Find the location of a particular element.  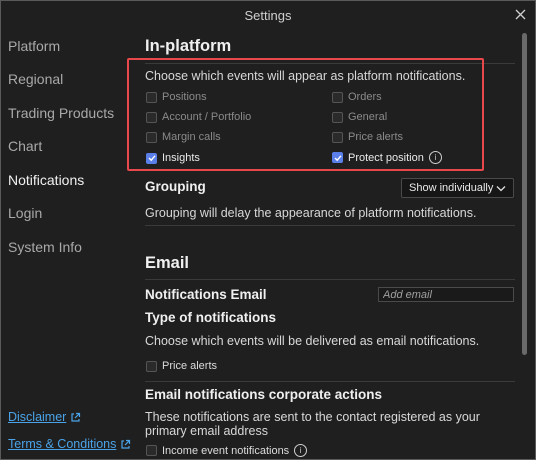

checkbox-margin-calls: Margin calls is located at coordinates (183, 137).